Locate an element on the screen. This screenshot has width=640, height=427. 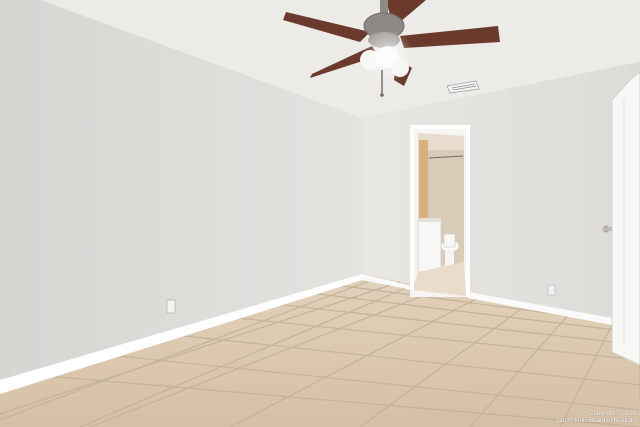
watermark-line: San Antonio Board of Realtors is located at coordinates (595, 421).